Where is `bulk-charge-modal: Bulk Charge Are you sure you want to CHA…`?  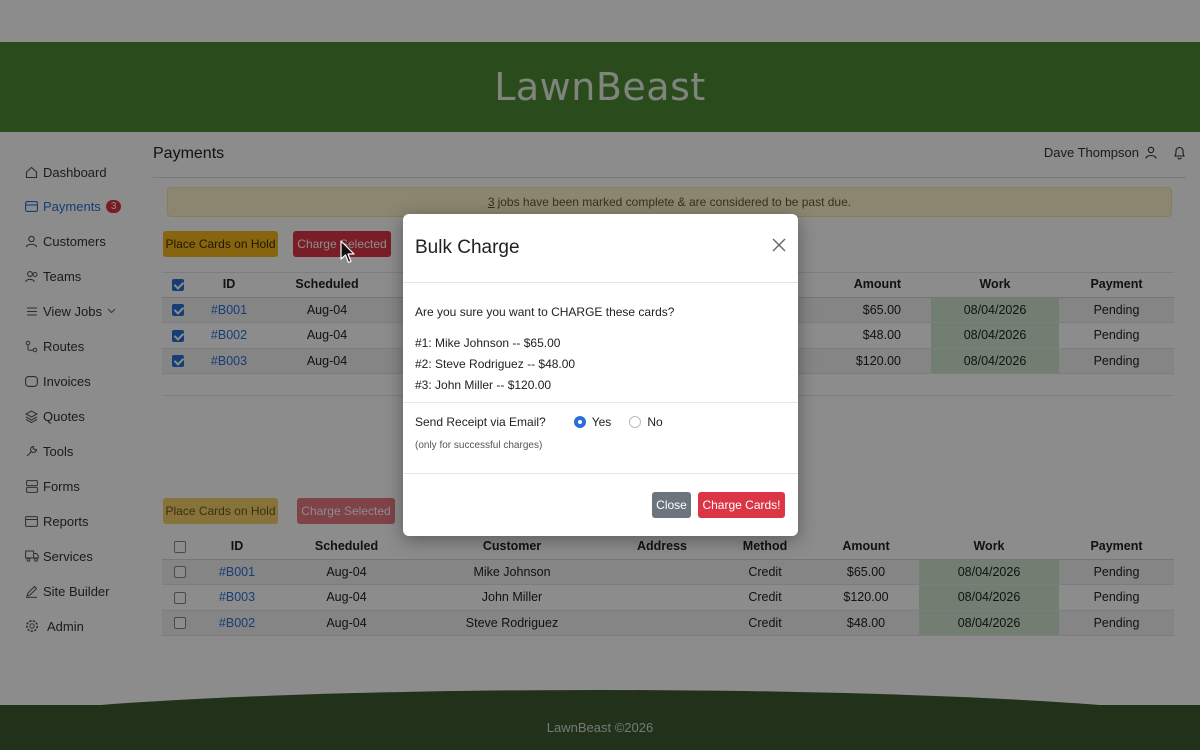
bulk-charge-modal: Bulk Charge Are you sure you want to CHA… is located at coordinates (600, 375).